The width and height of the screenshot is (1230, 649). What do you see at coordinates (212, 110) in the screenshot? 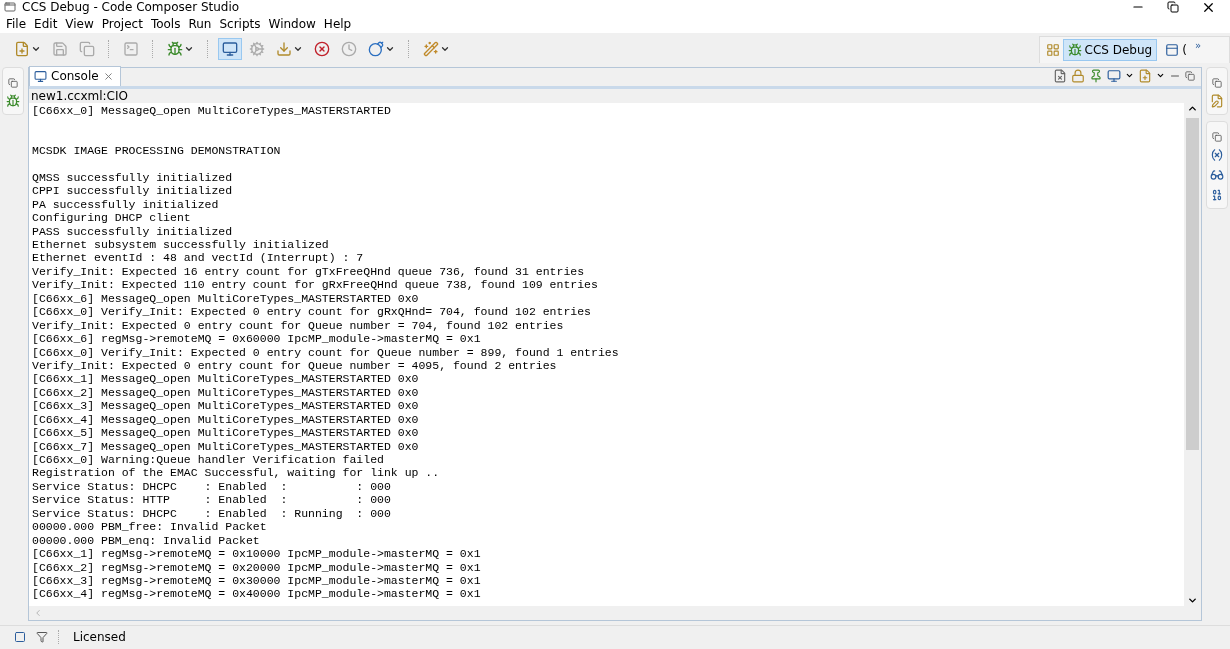
I see `console-line: [C66xx_0] MessageQ_open MultiCoreTypes_MASTERSTARTED` at bounding box center [212, 110].